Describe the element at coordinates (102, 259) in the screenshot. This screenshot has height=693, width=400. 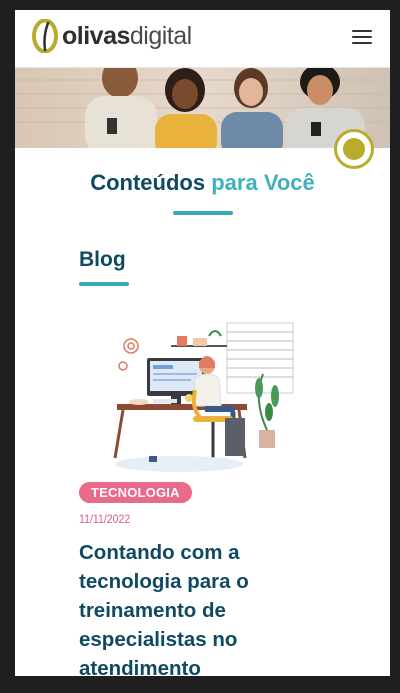
I see `blog-heading: Blog` at that location.